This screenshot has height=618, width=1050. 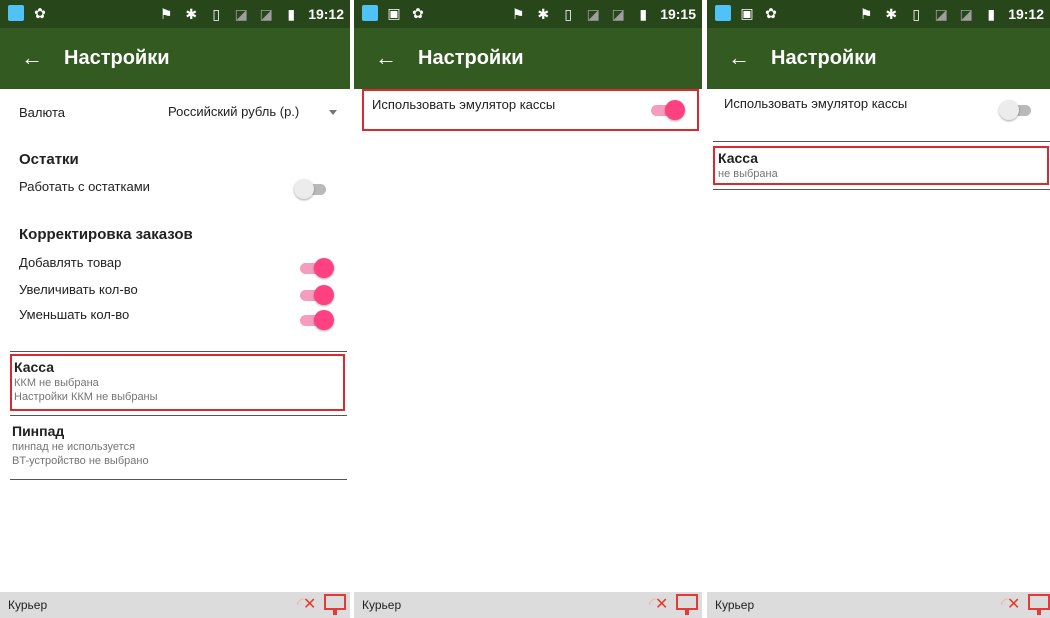 I want to click on stock-label: Работать с остатками, so click(x=84, y=186).